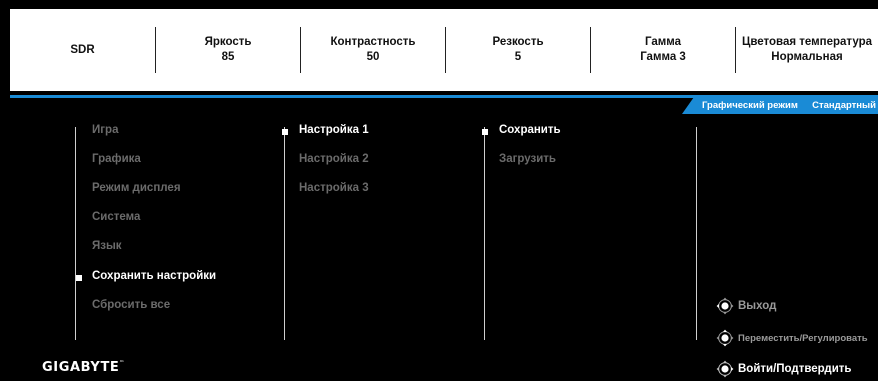  I want to click on trademark-symbol: ™, so click(122, 363).